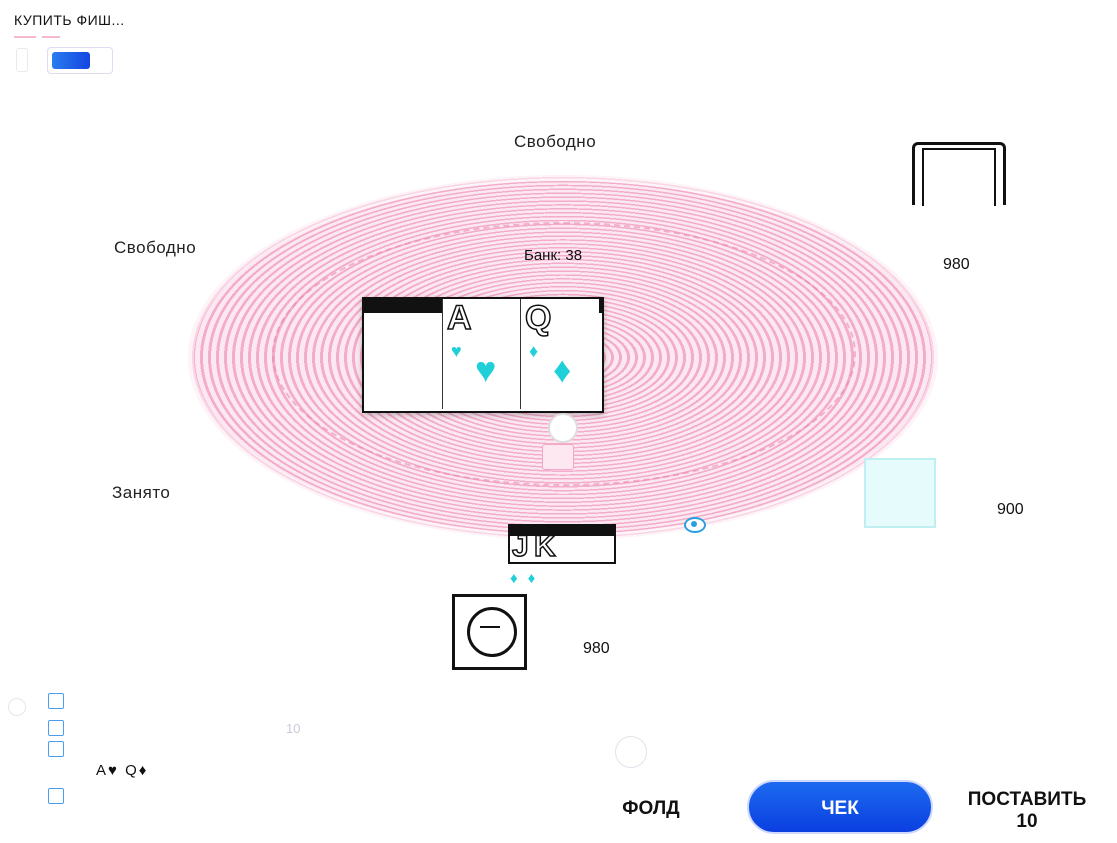 This screenshot has height=843, width=1117. What do you see at coordinates (553, 255) in the screenshot?
I see `pot-label: Банк: 38` at bounding box center [553, 255].